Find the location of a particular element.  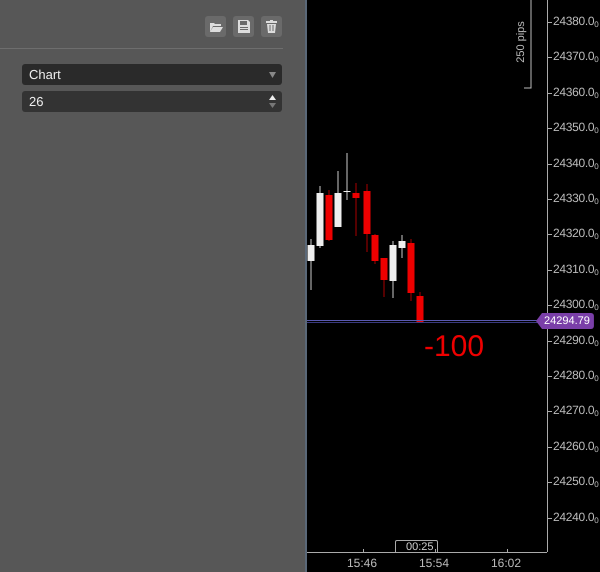

open-folder-button is located at coordinates (215, 26).